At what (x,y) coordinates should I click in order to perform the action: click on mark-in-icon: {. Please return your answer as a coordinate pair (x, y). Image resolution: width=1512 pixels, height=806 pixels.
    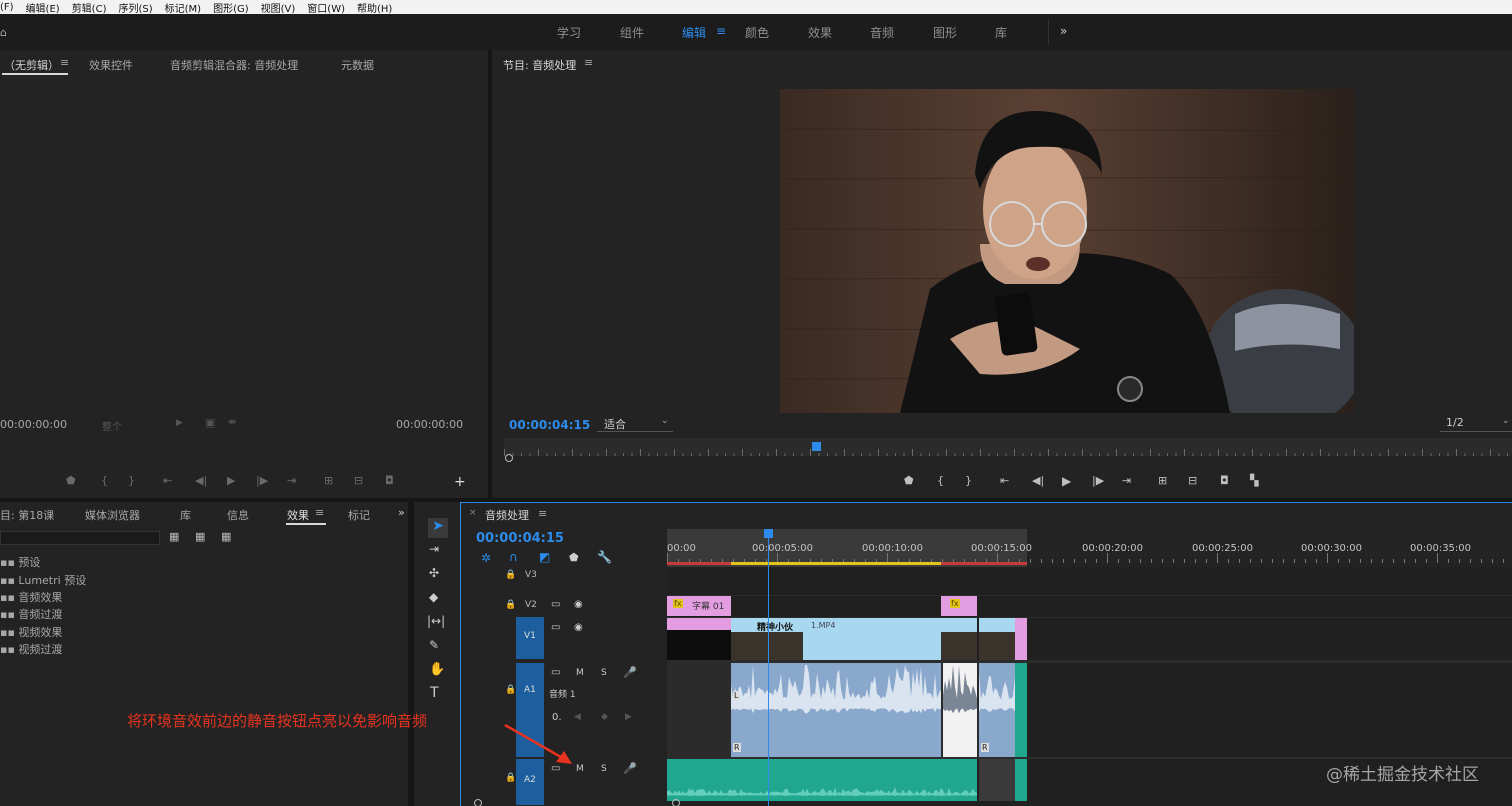
    Looking at the image, I should click on (940, 480).